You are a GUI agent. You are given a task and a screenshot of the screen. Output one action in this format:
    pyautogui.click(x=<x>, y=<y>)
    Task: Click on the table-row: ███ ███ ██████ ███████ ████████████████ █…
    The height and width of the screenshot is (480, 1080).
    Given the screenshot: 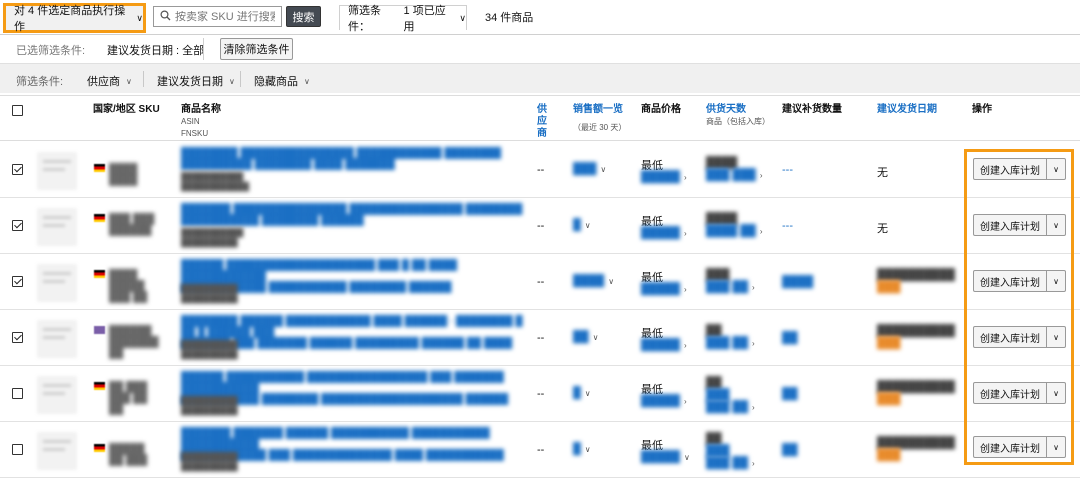 What is the action you would take?
    pyautogui.click(x=540, y=226)
    